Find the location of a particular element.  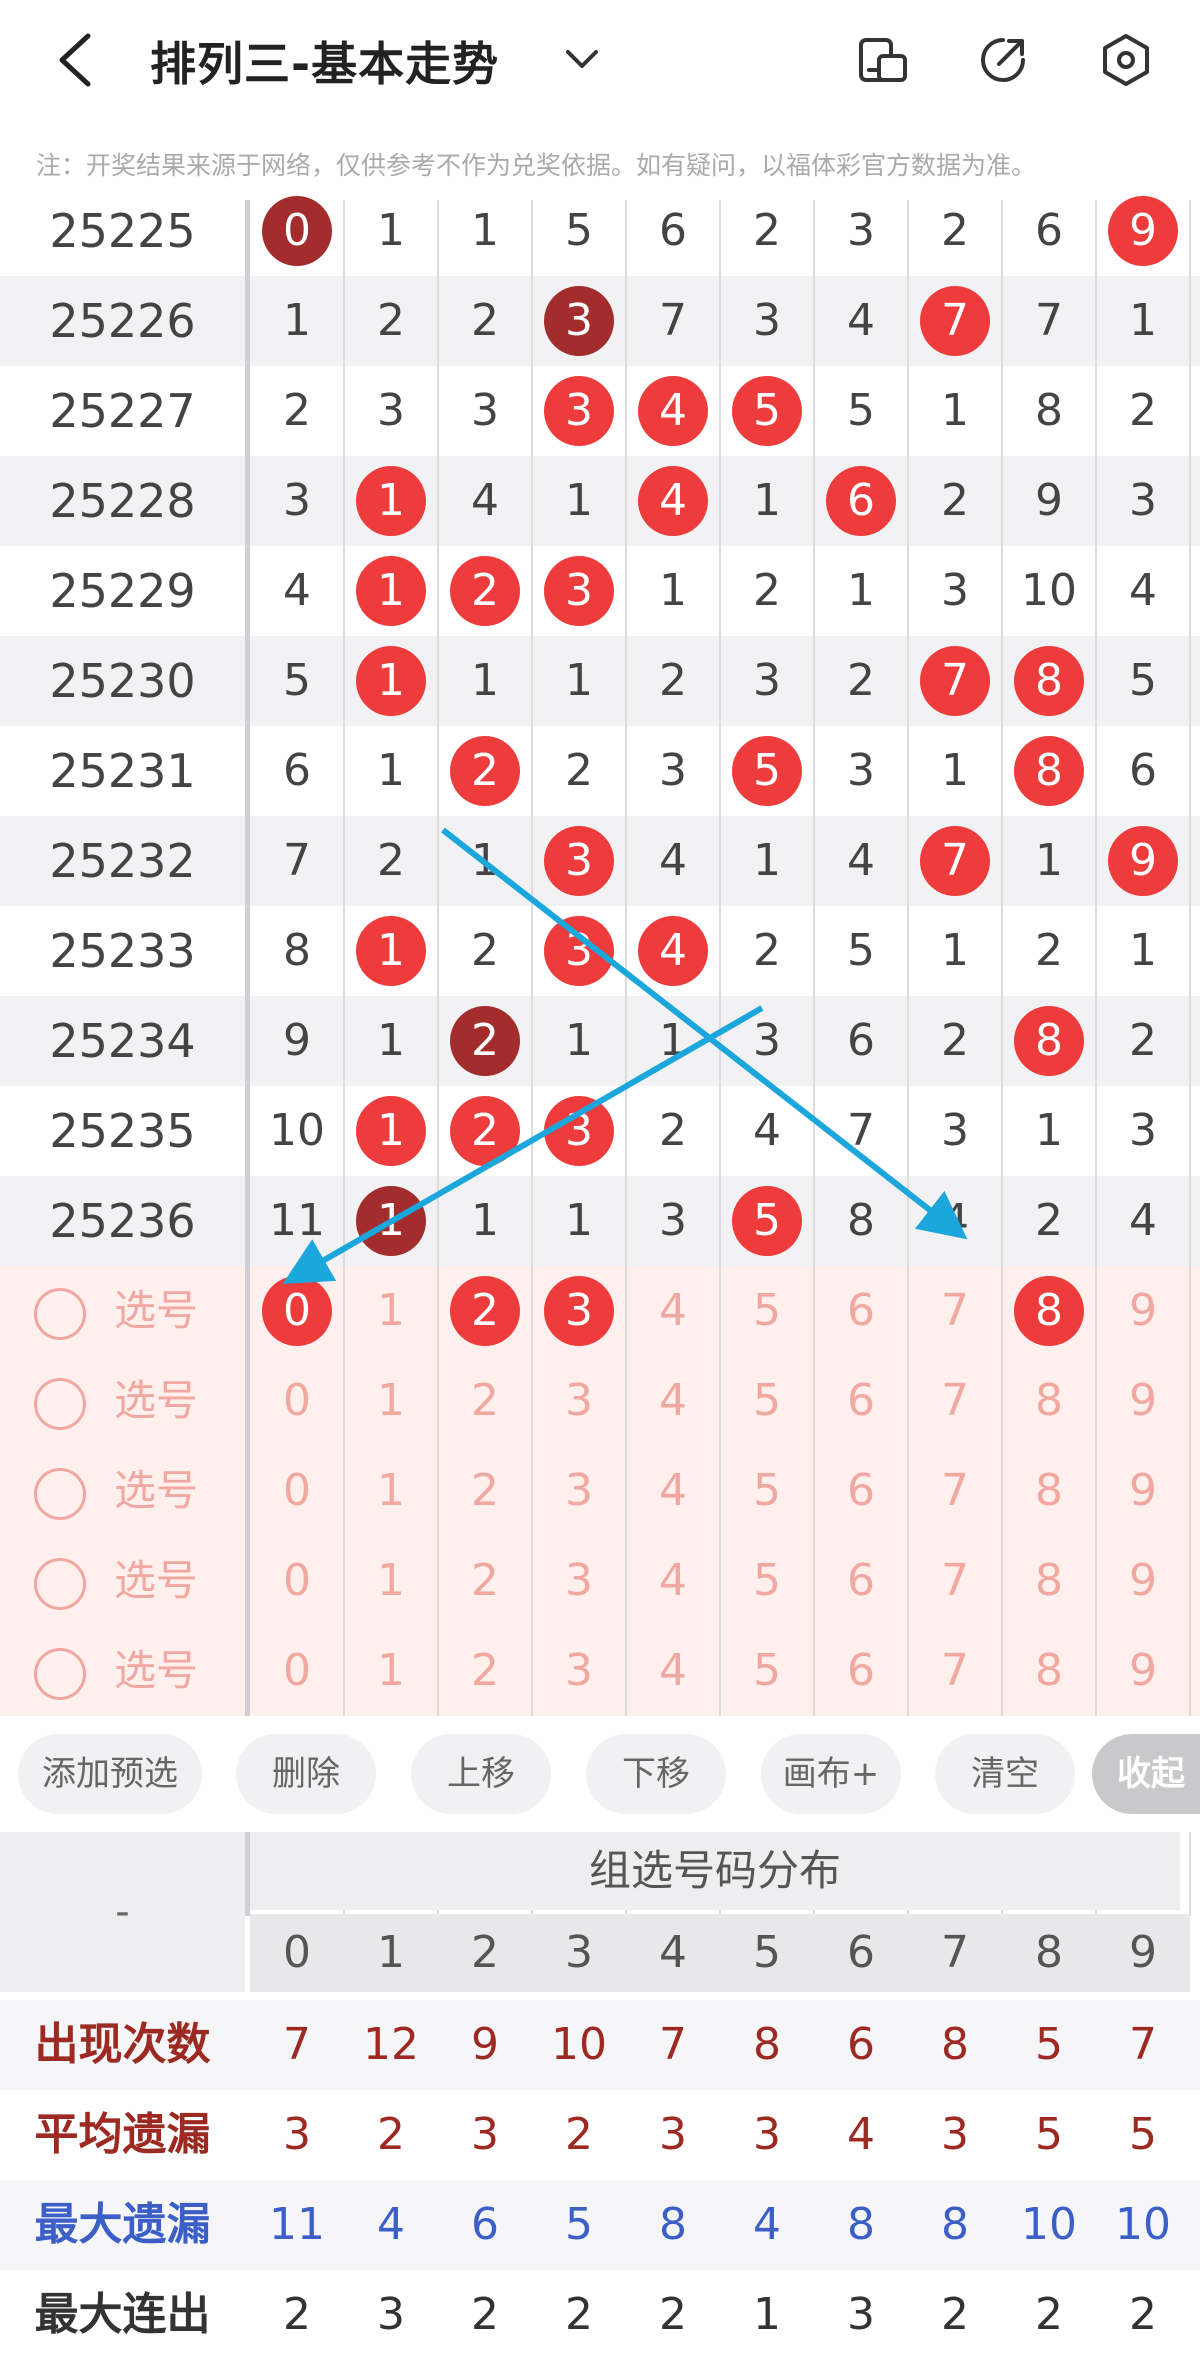

stats-digit-header: 6 is located at coordinates (861, 1953).